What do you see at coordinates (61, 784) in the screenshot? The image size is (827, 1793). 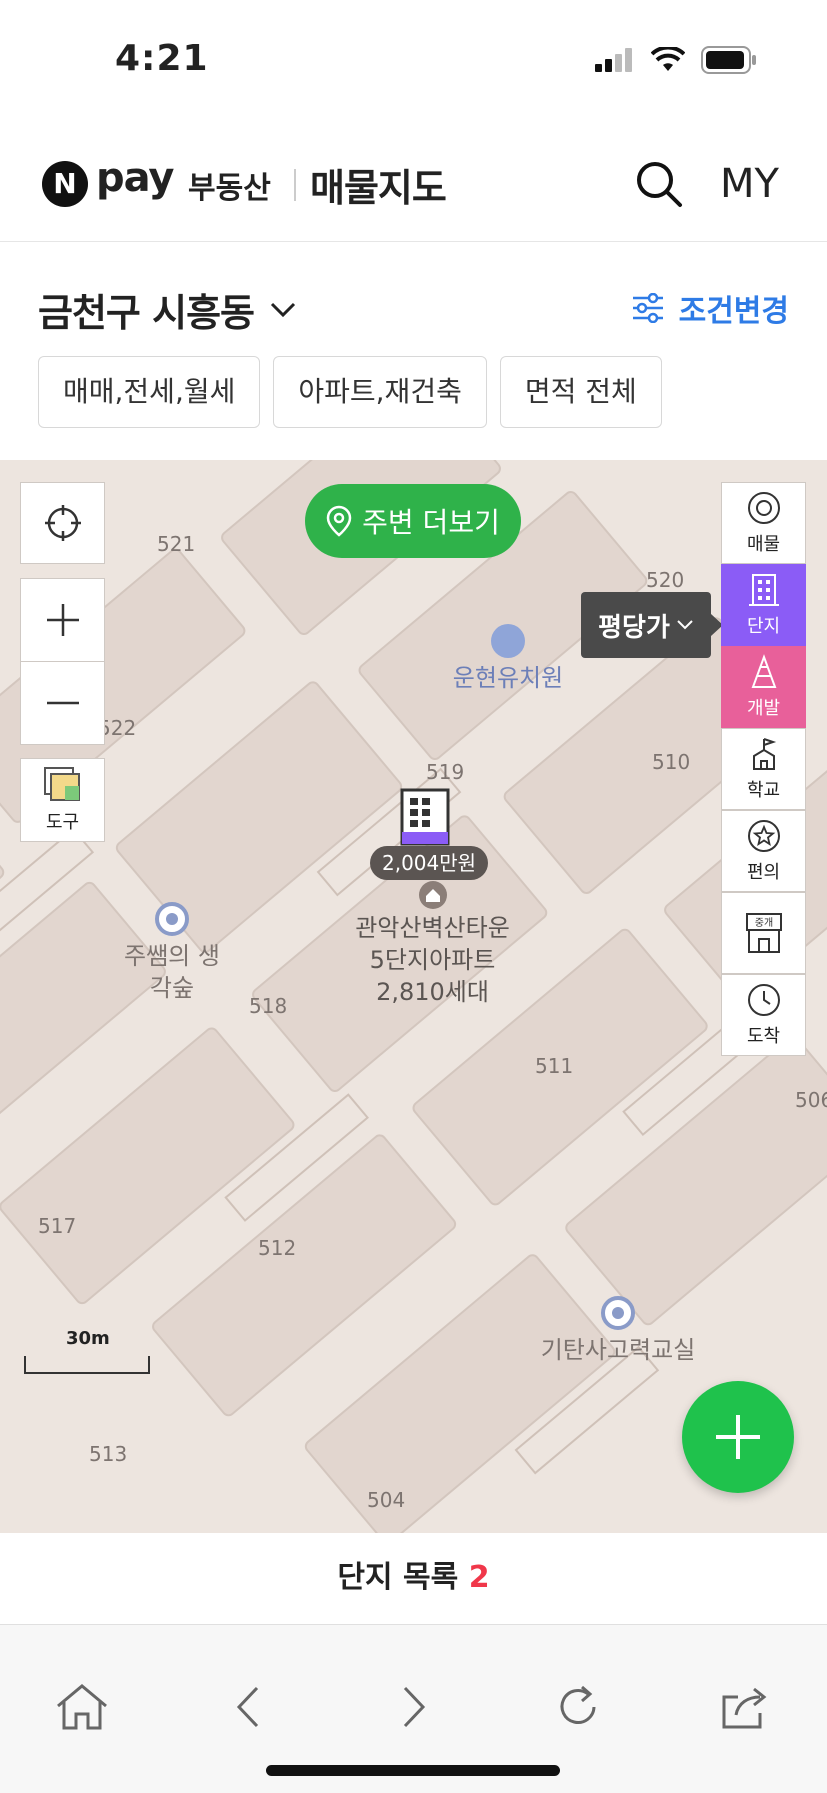 I see `layers-icon` at bounding box center [61, 784].